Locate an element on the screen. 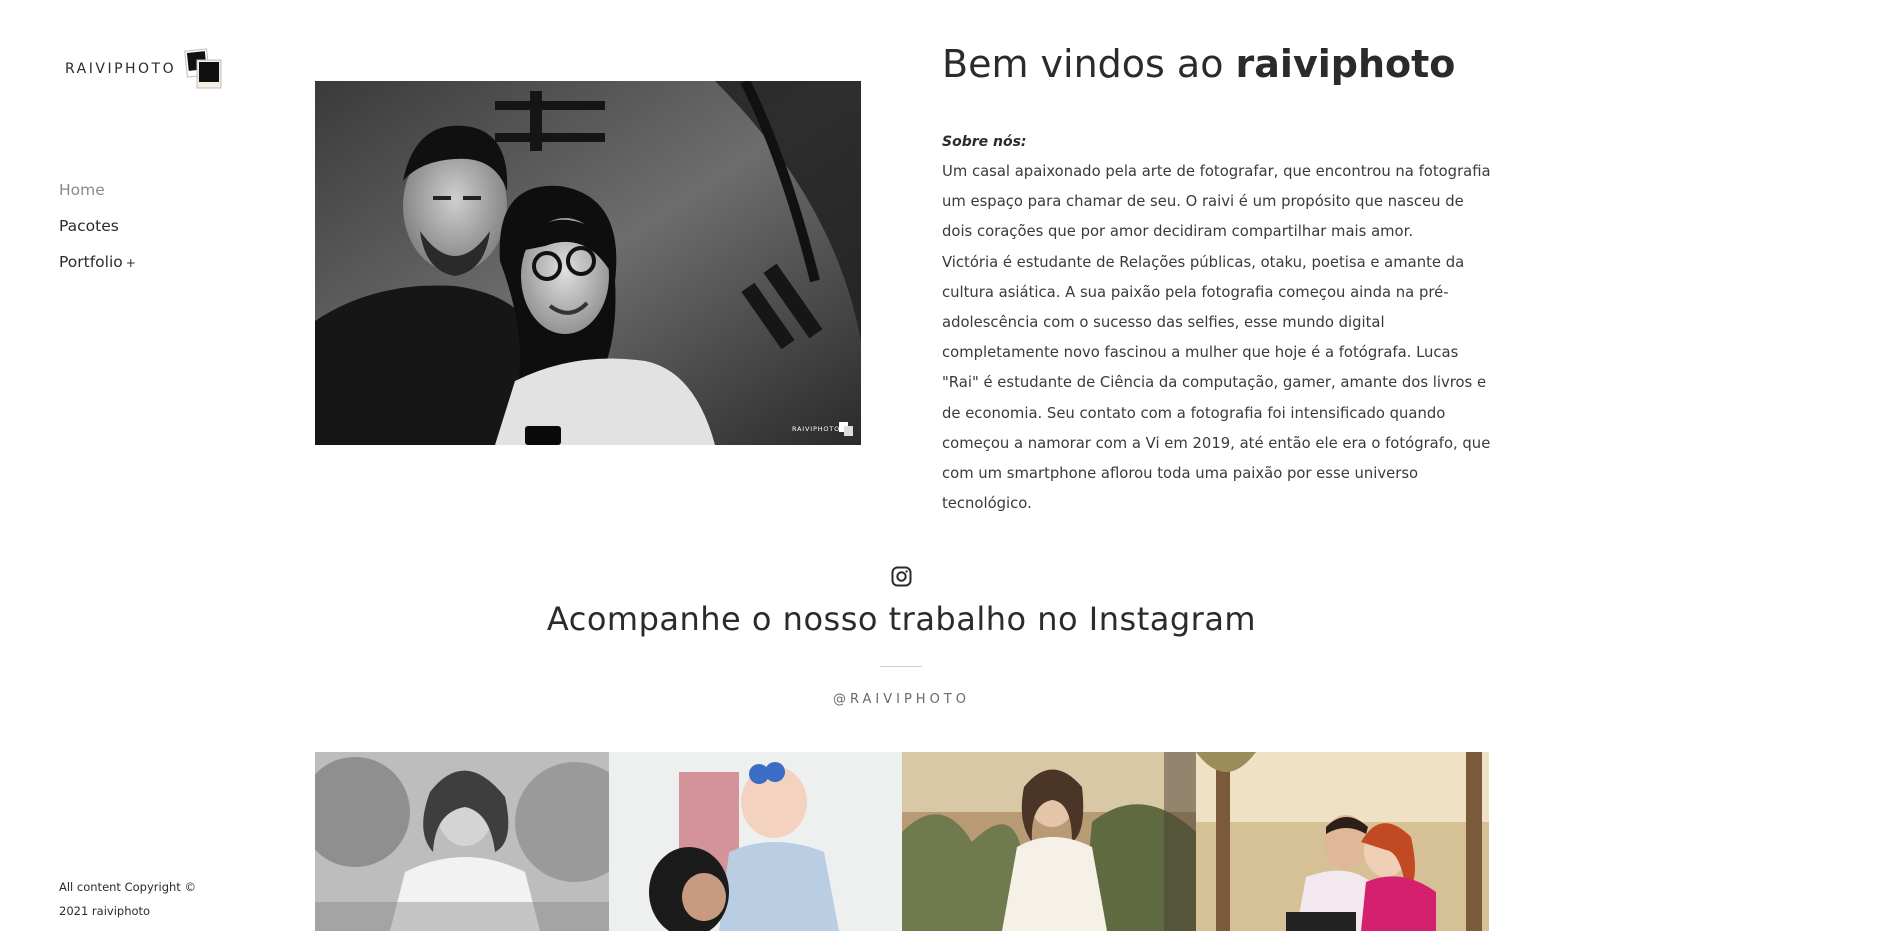  instagram-section-title: Acompanhe o nosso trabalho no Instagram is located at coordinates (901, 619).